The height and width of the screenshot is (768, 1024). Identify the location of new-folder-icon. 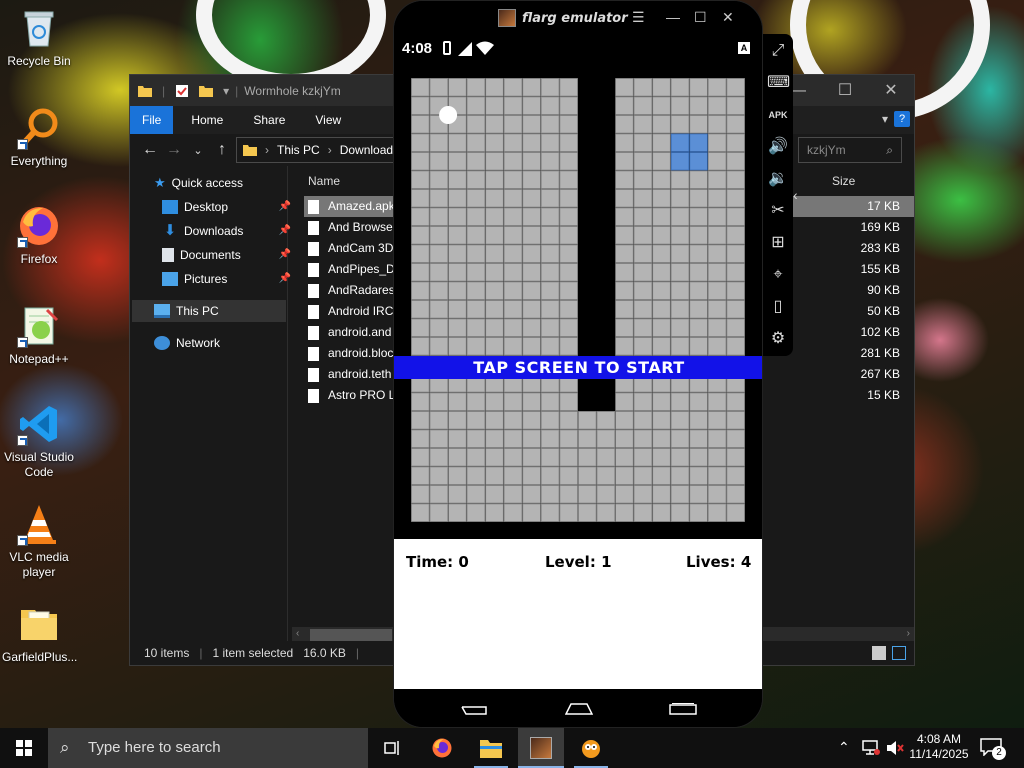
(206, 91).